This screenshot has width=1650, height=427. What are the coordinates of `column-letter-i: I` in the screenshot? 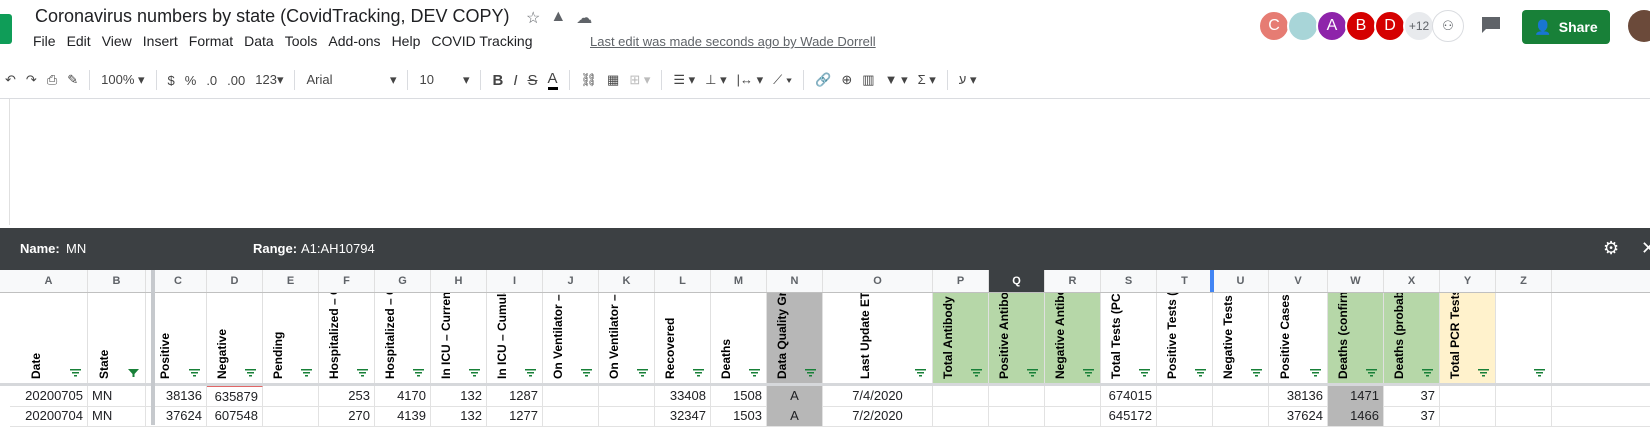 It's located at (515, 281).